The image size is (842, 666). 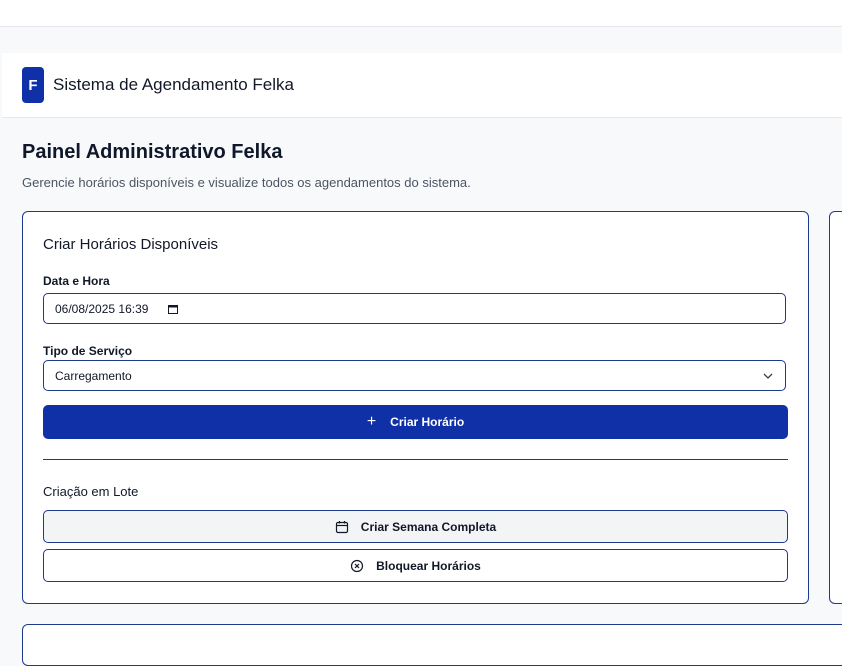 I want to click on app-logo: F, so click(x=33, y=85).